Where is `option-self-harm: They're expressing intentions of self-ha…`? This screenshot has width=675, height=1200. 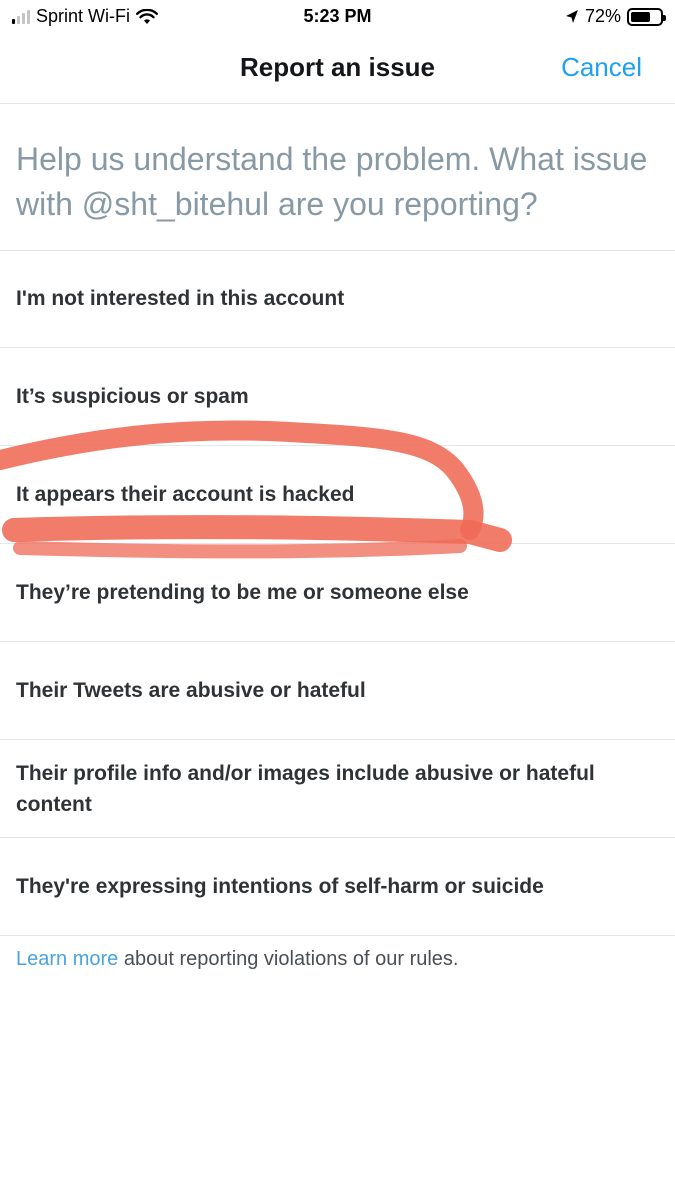
option-self-harm: They're expressing intentions of self-ha… is located at coordinates (337, 887).